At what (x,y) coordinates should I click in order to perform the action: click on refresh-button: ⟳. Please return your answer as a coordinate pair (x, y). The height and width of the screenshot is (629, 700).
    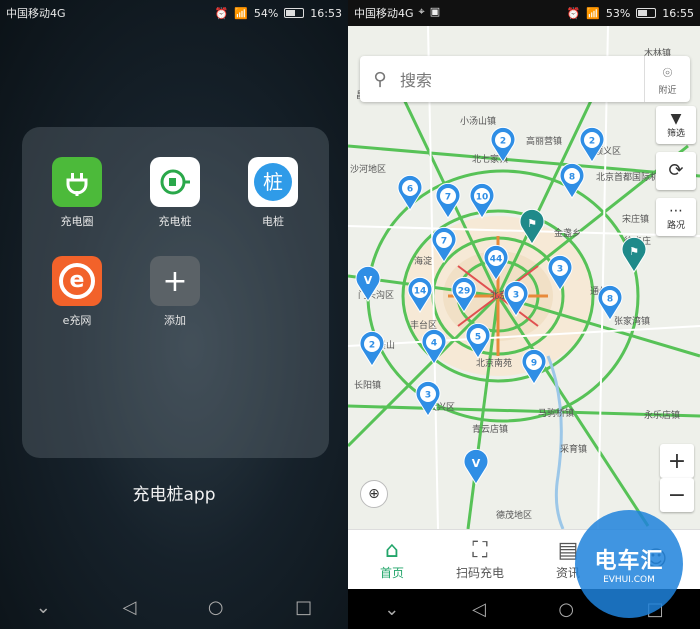
    Looking at the image, I should click on (676, 171).